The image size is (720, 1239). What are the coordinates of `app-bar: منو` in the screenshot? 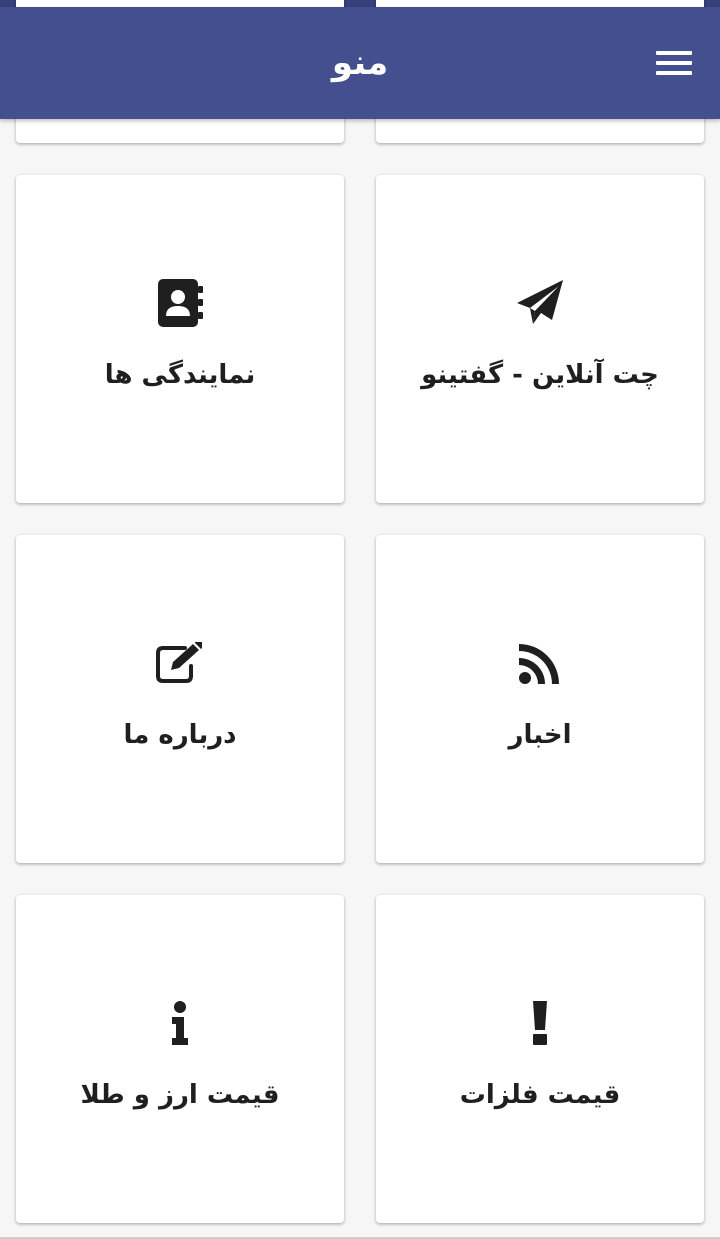 It's located at (360, 63).